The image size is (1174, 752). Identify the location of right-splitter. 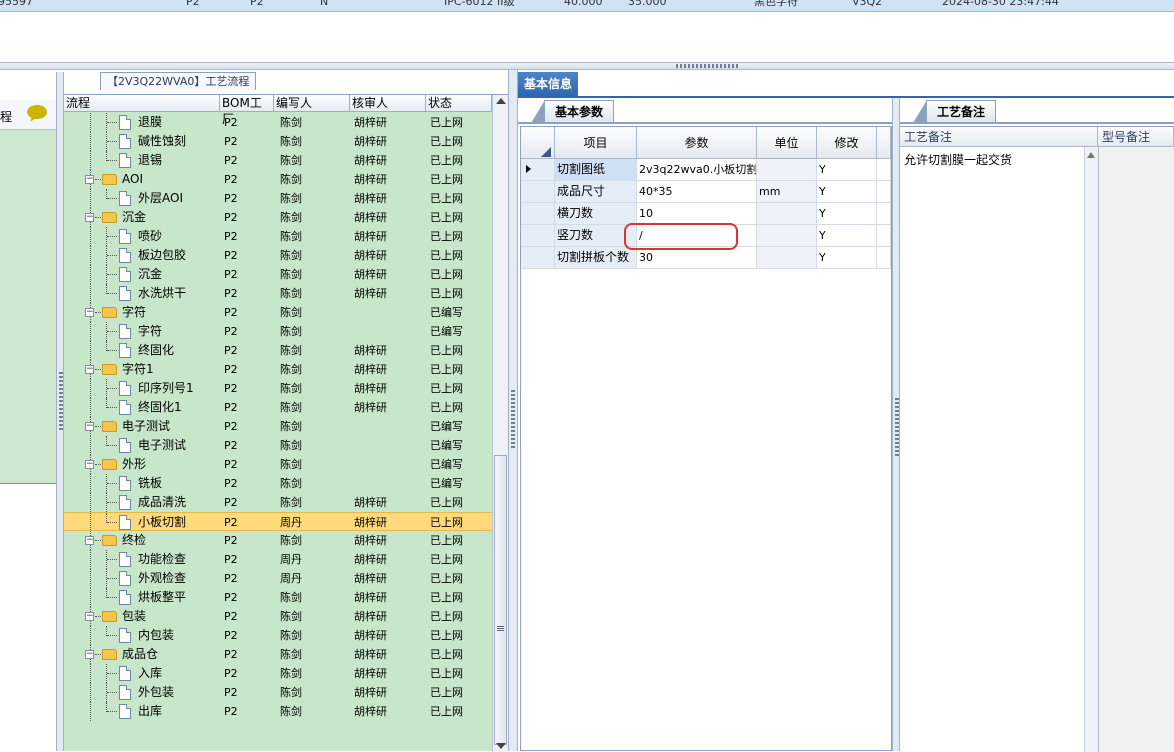
(896, 424).